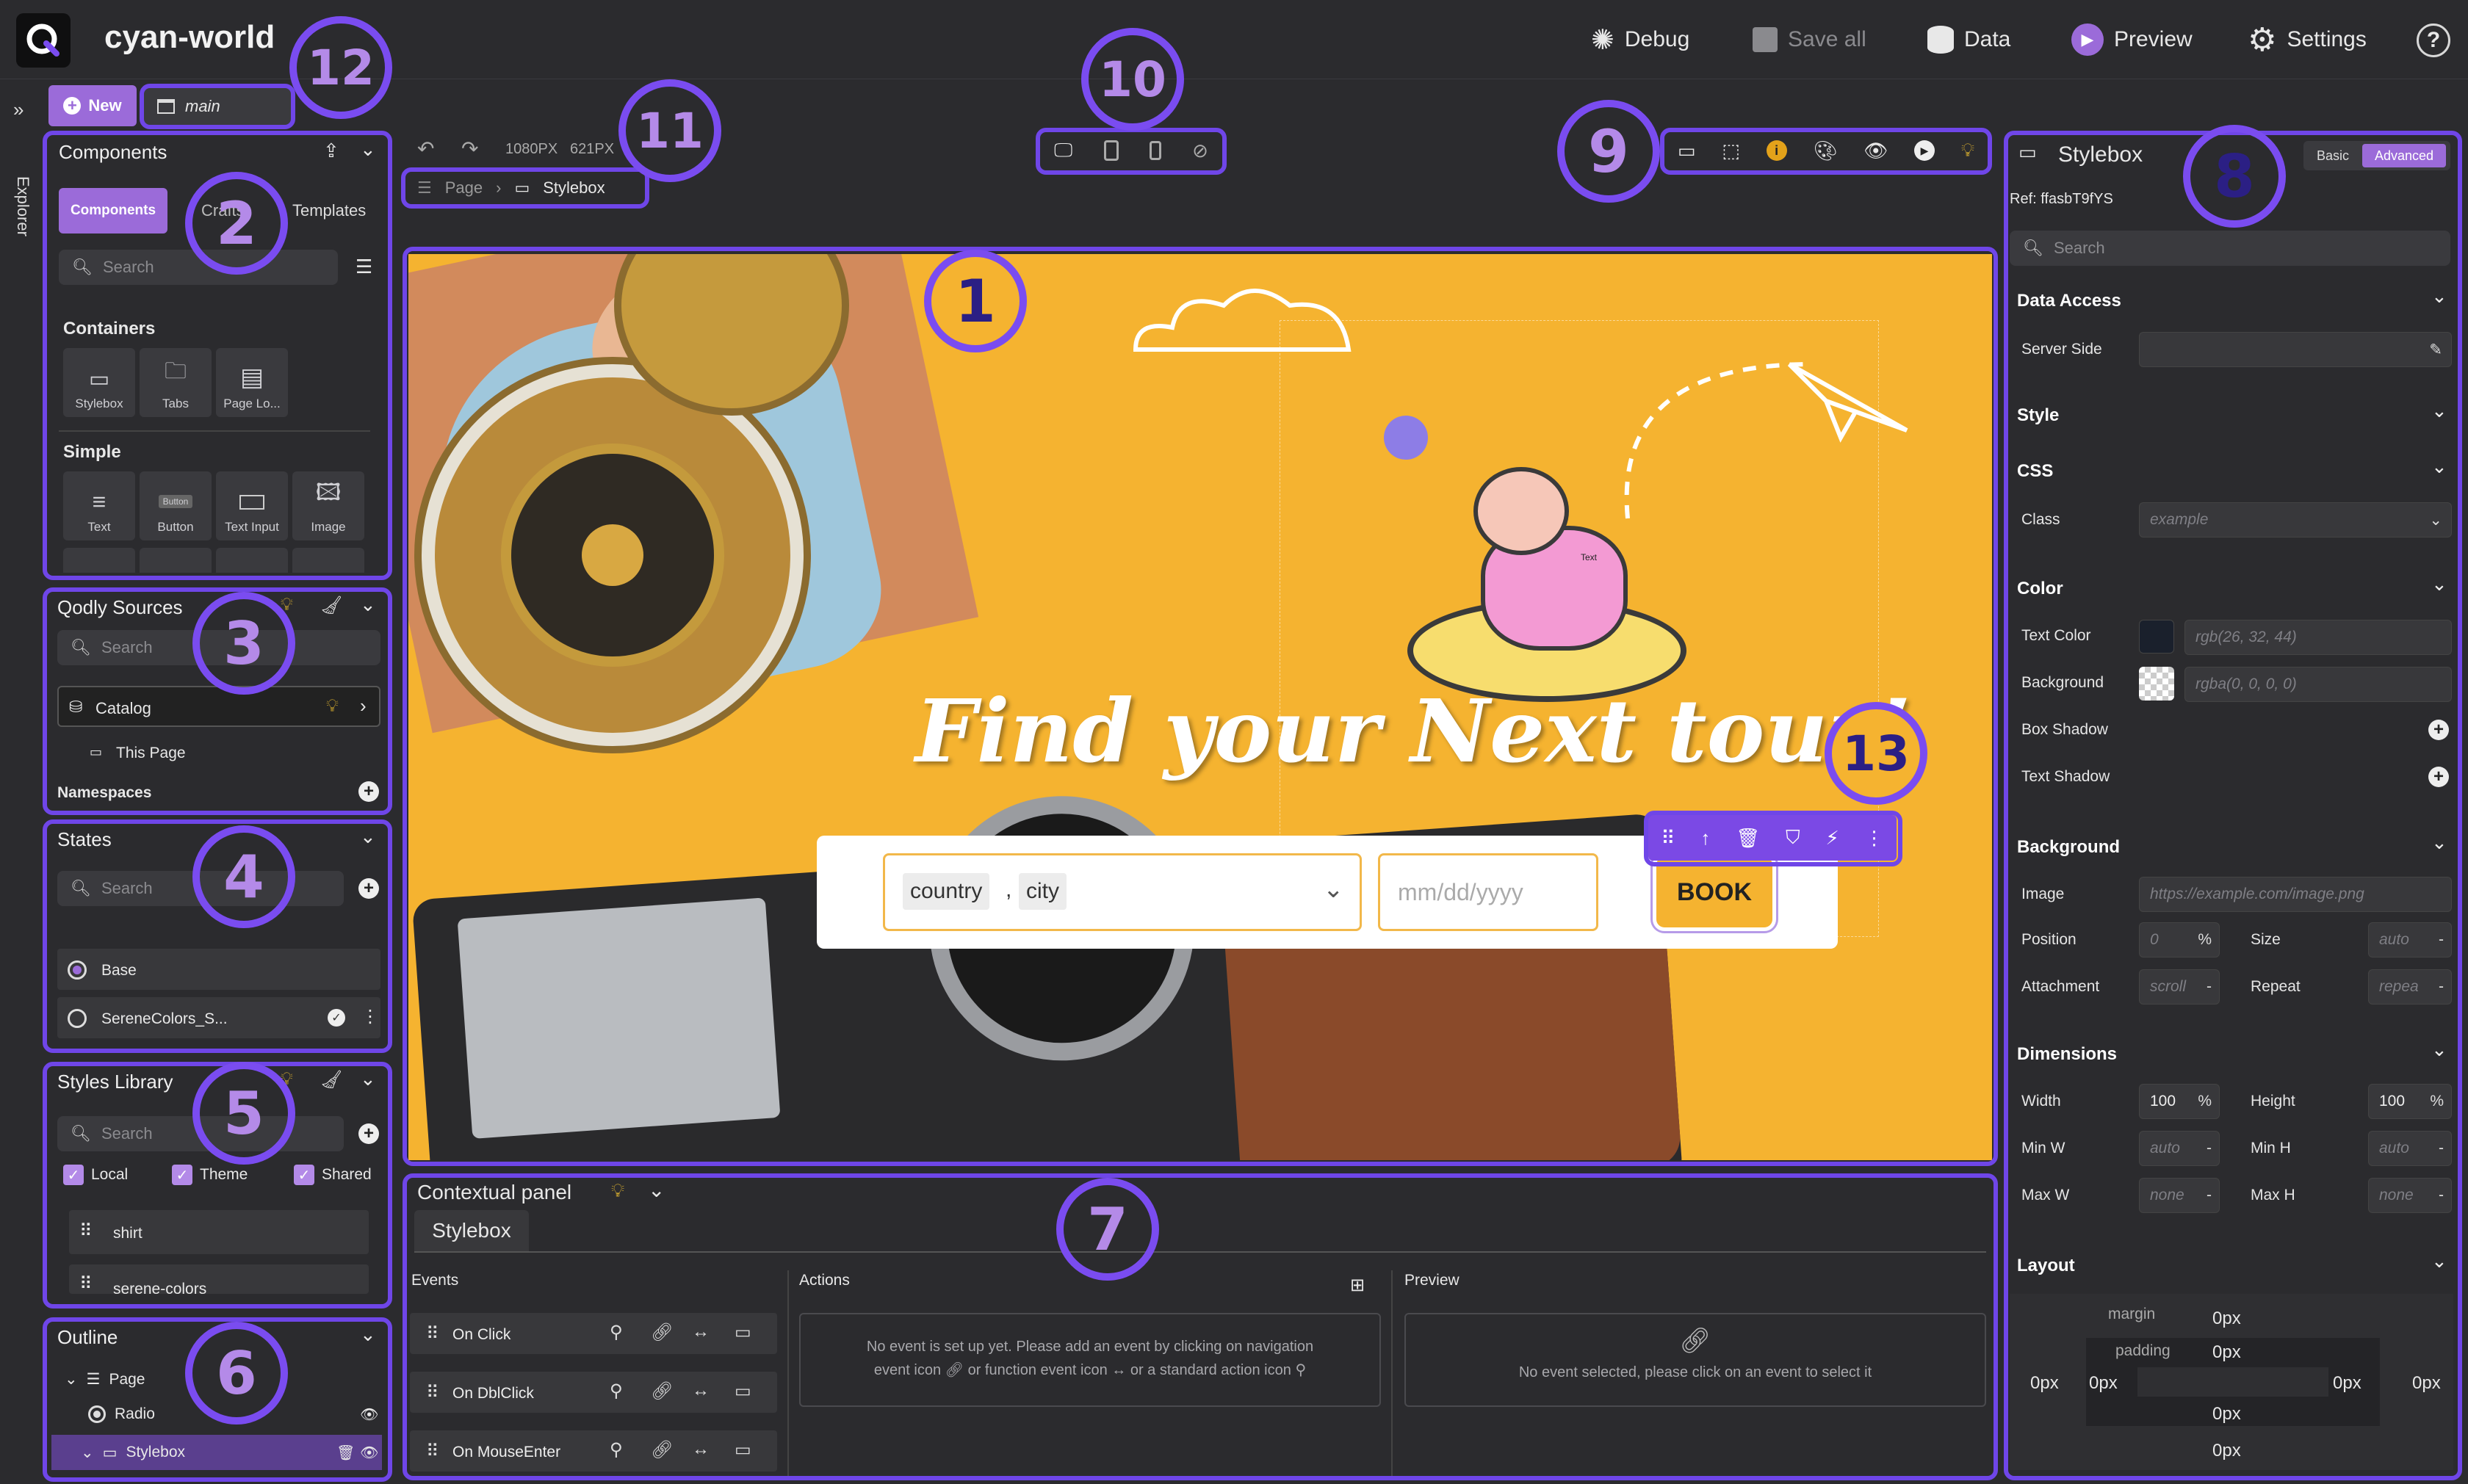 The width and height of the screenshot is (2468, 1484). What do you see at coordinates (44, 40) in the screenshot?
I see `qodly-logo` at bounding box center [44, 40].